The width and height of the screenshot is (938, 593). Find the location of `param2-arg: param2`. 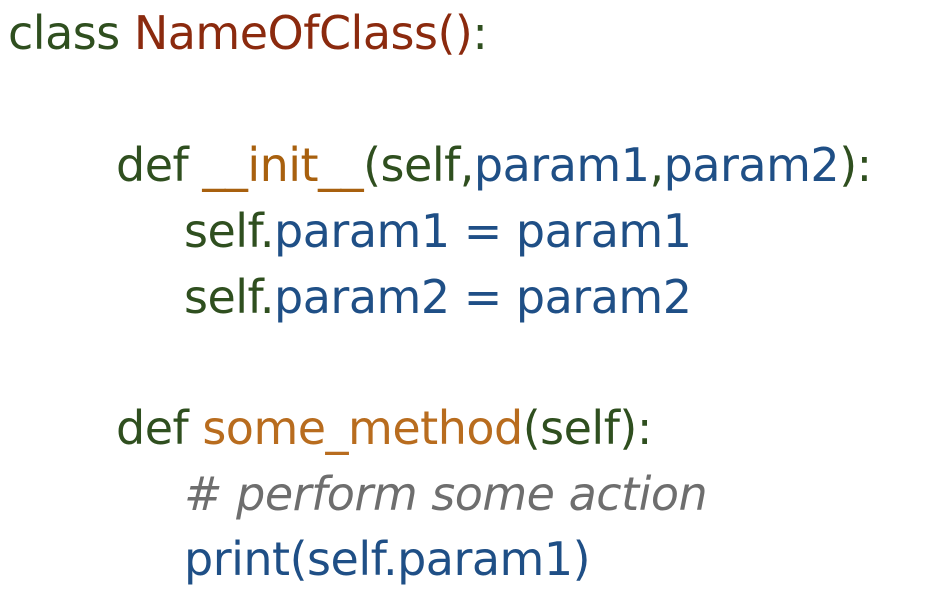

param2-arg: param2 is located at coordinates (751, 165).